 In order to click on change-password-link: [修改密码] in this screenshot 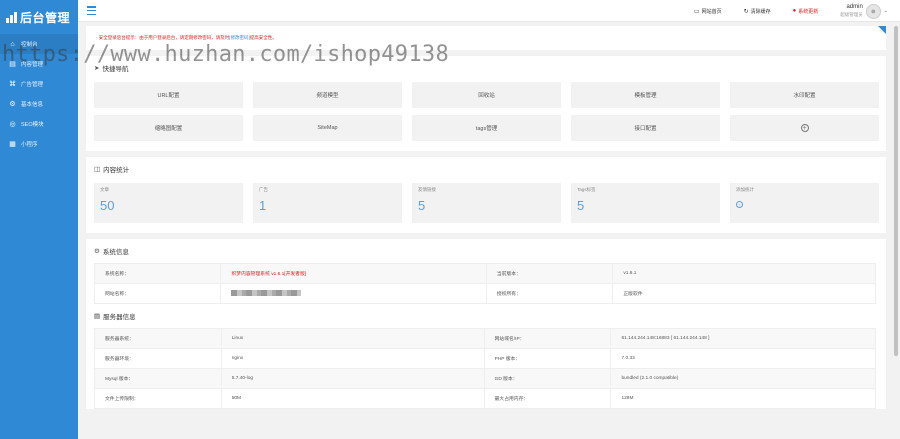, I will do `click(239, 38)`.